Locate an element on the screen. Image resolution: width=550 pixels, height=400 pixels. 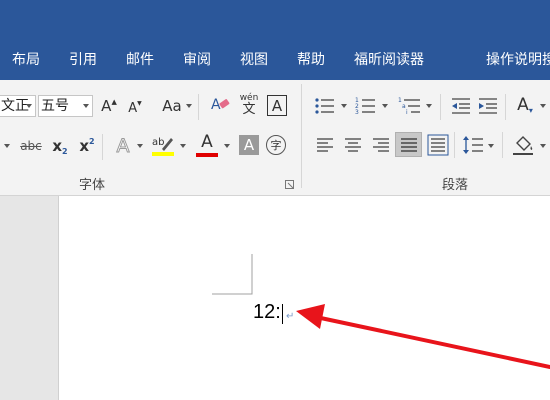
superscript-icon: x2 is located at coordinates (87, 146).